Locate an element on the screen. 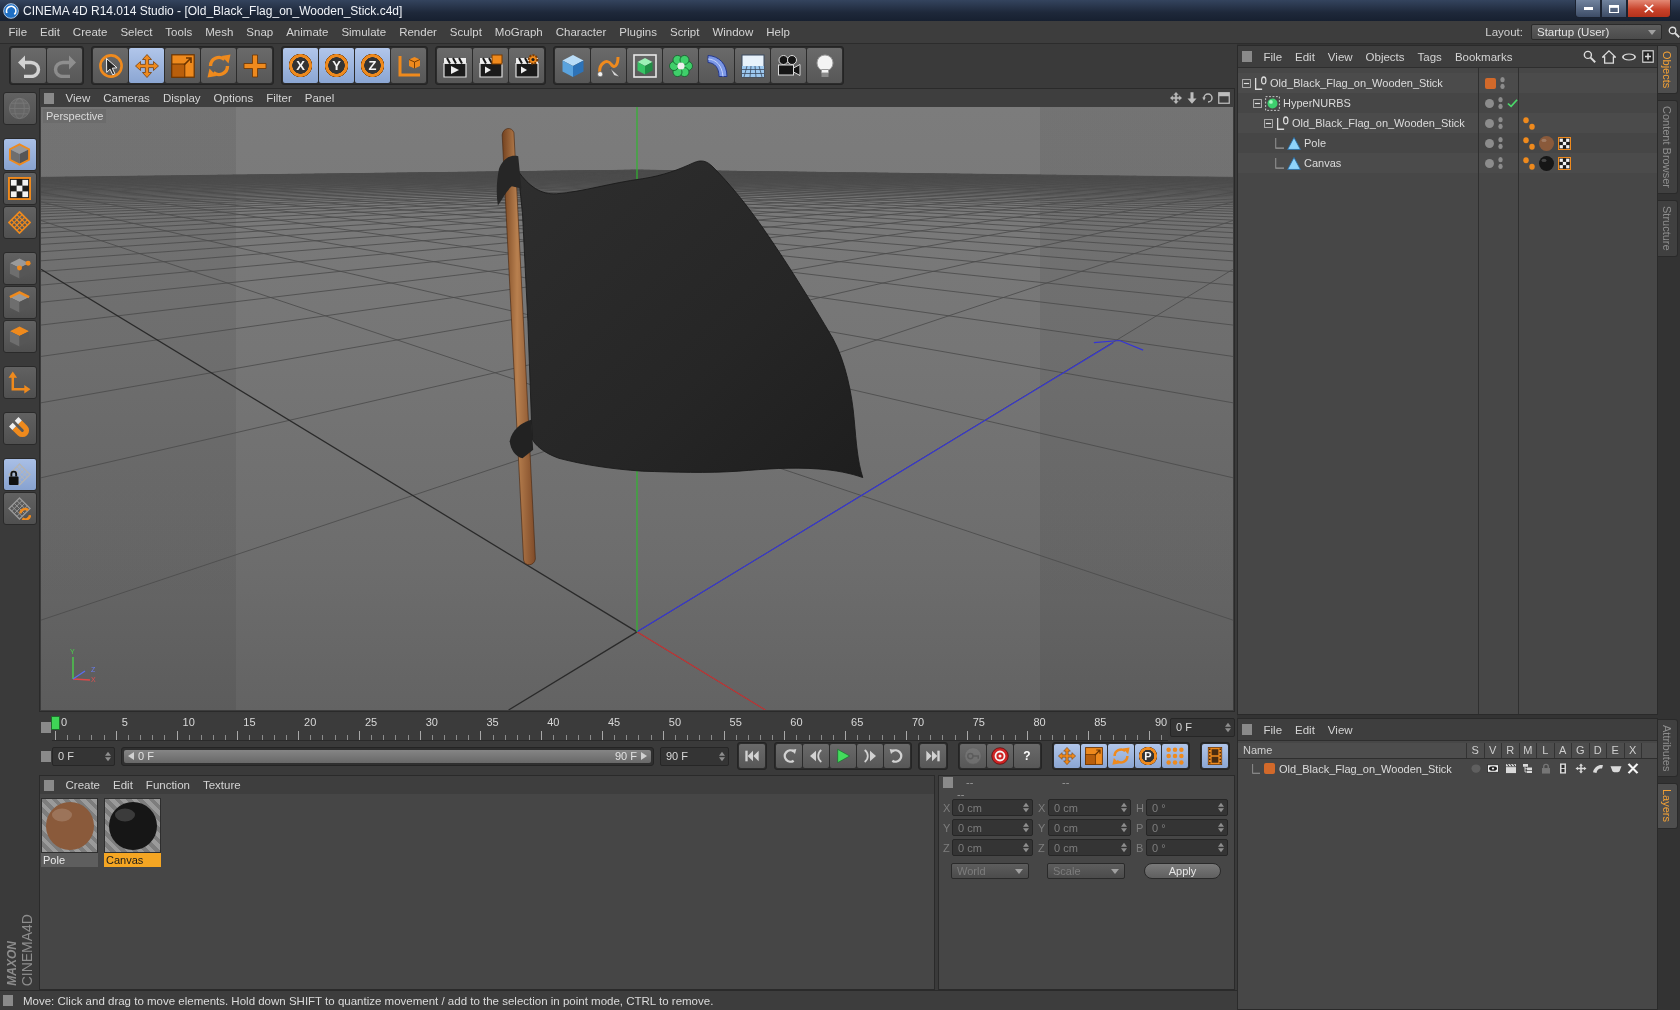 The height and width of the screenshot is (1010, 1680). material-name: Pole is located at coordinates (69, 860).